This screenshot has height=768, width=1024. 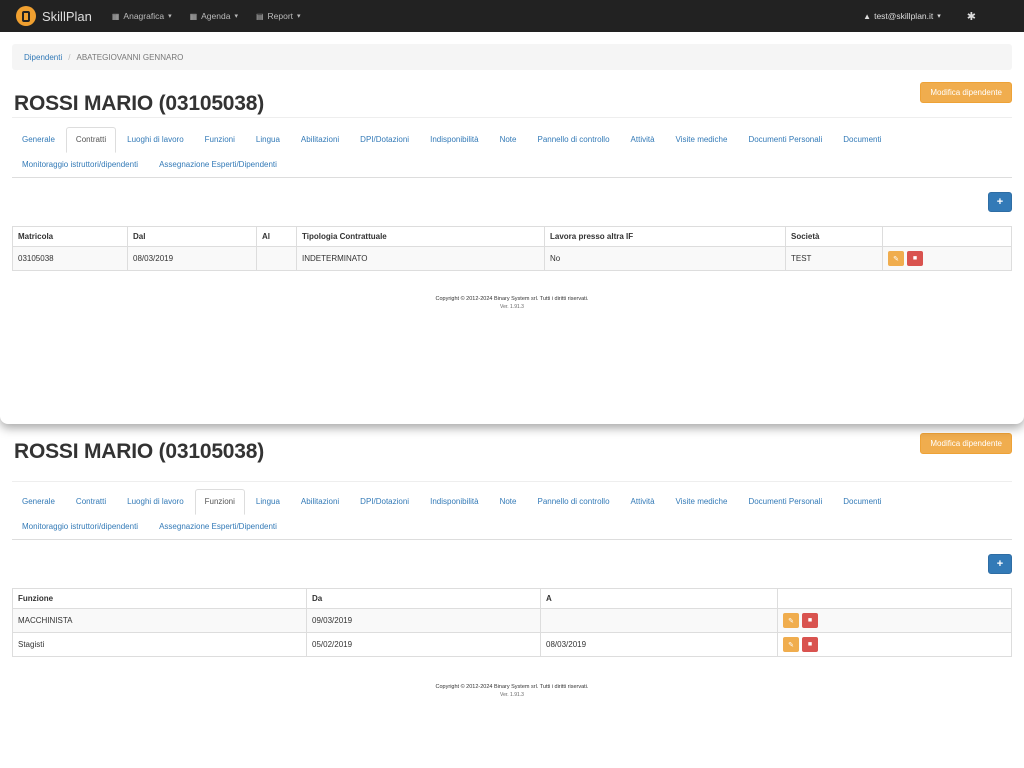 I want to click on nav-menu-label: Report, so click(x=280, y=16).